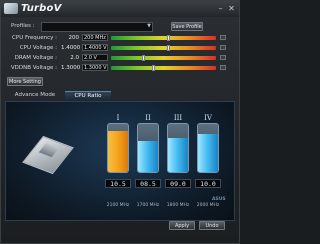 Image resolution: width=320 pixels, height=244 pixels. Describe the element at coordinates (148, 118) in the screenshot. I see `core-numeral: II` at that location.